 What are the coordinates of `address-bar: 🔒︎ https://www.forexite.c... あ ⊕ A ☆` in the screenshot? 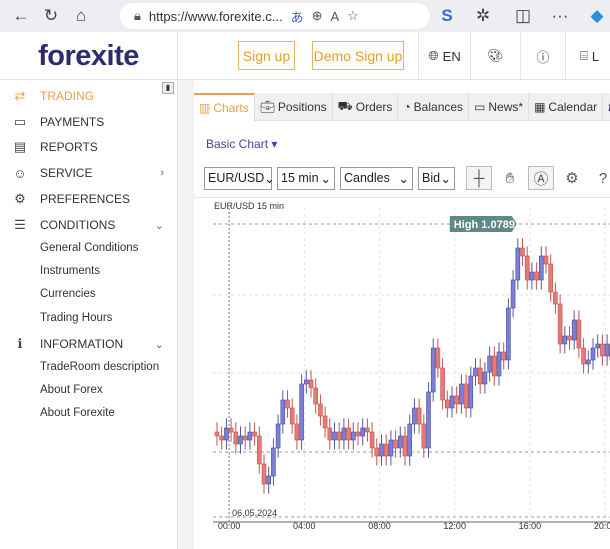 It's located at (275, 16).